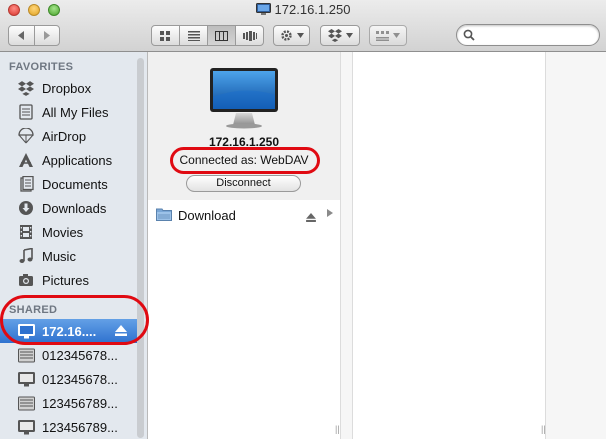 The width and height of the screenshot is (606, 439). I want to click on sidebar-item-all-my-files: All My Files, so click(68, 112).